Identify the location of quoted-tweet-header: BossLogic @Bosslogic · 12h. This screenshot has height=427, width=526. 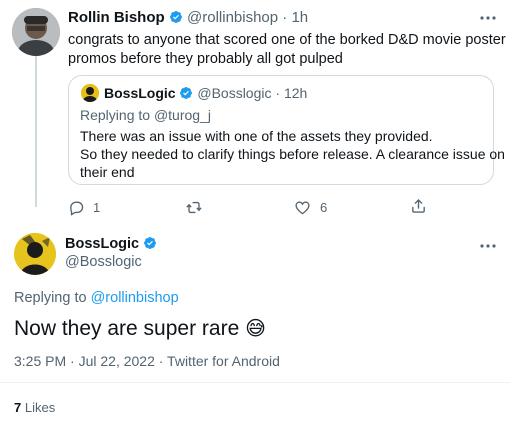
(205, 93).